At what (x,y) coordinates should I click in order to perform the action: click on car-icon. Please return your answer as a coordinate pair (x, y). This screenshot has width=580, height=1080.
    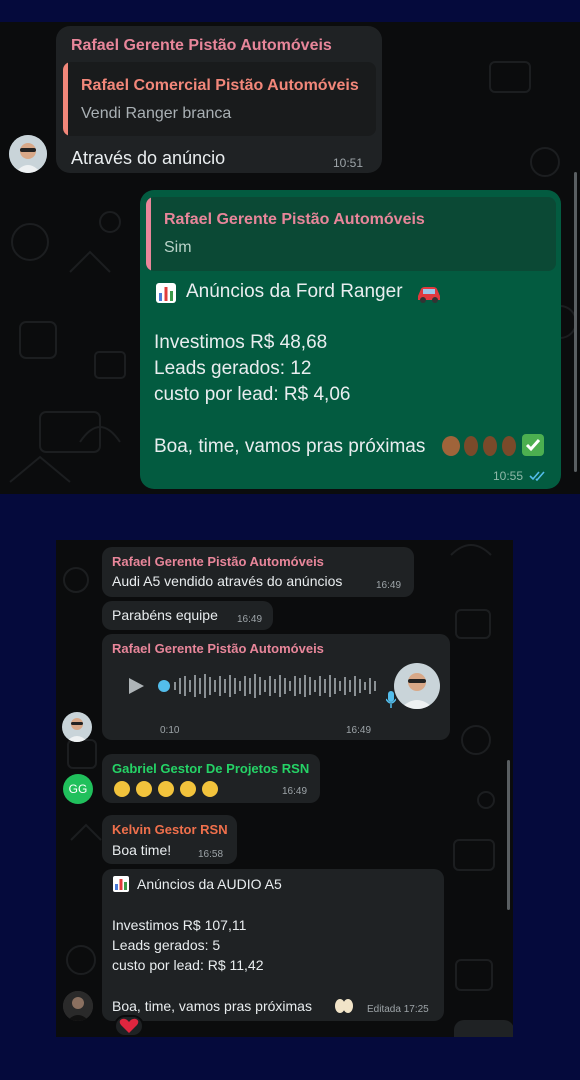
    Looking at the image, I should click on (429, 295).